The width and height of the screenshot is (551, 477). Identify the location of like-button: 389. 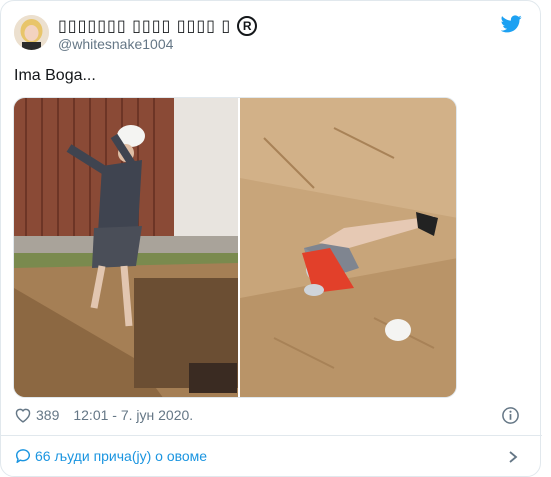
(36, 415).